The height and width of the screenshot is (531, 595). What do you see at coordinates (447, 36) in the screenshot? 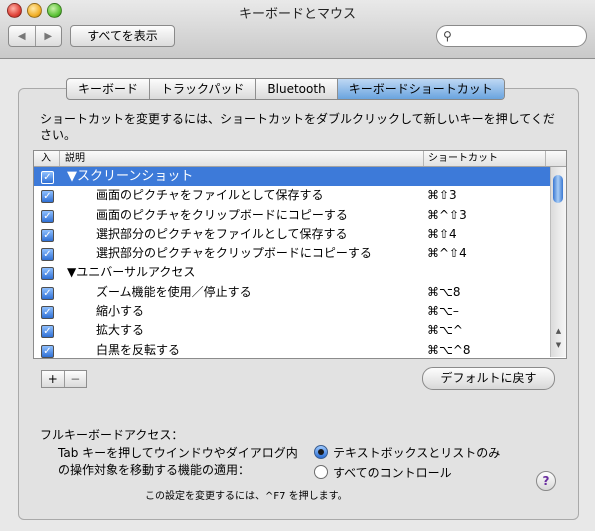
I see `search-icon: ⚲` at bounding box center [447, 36].